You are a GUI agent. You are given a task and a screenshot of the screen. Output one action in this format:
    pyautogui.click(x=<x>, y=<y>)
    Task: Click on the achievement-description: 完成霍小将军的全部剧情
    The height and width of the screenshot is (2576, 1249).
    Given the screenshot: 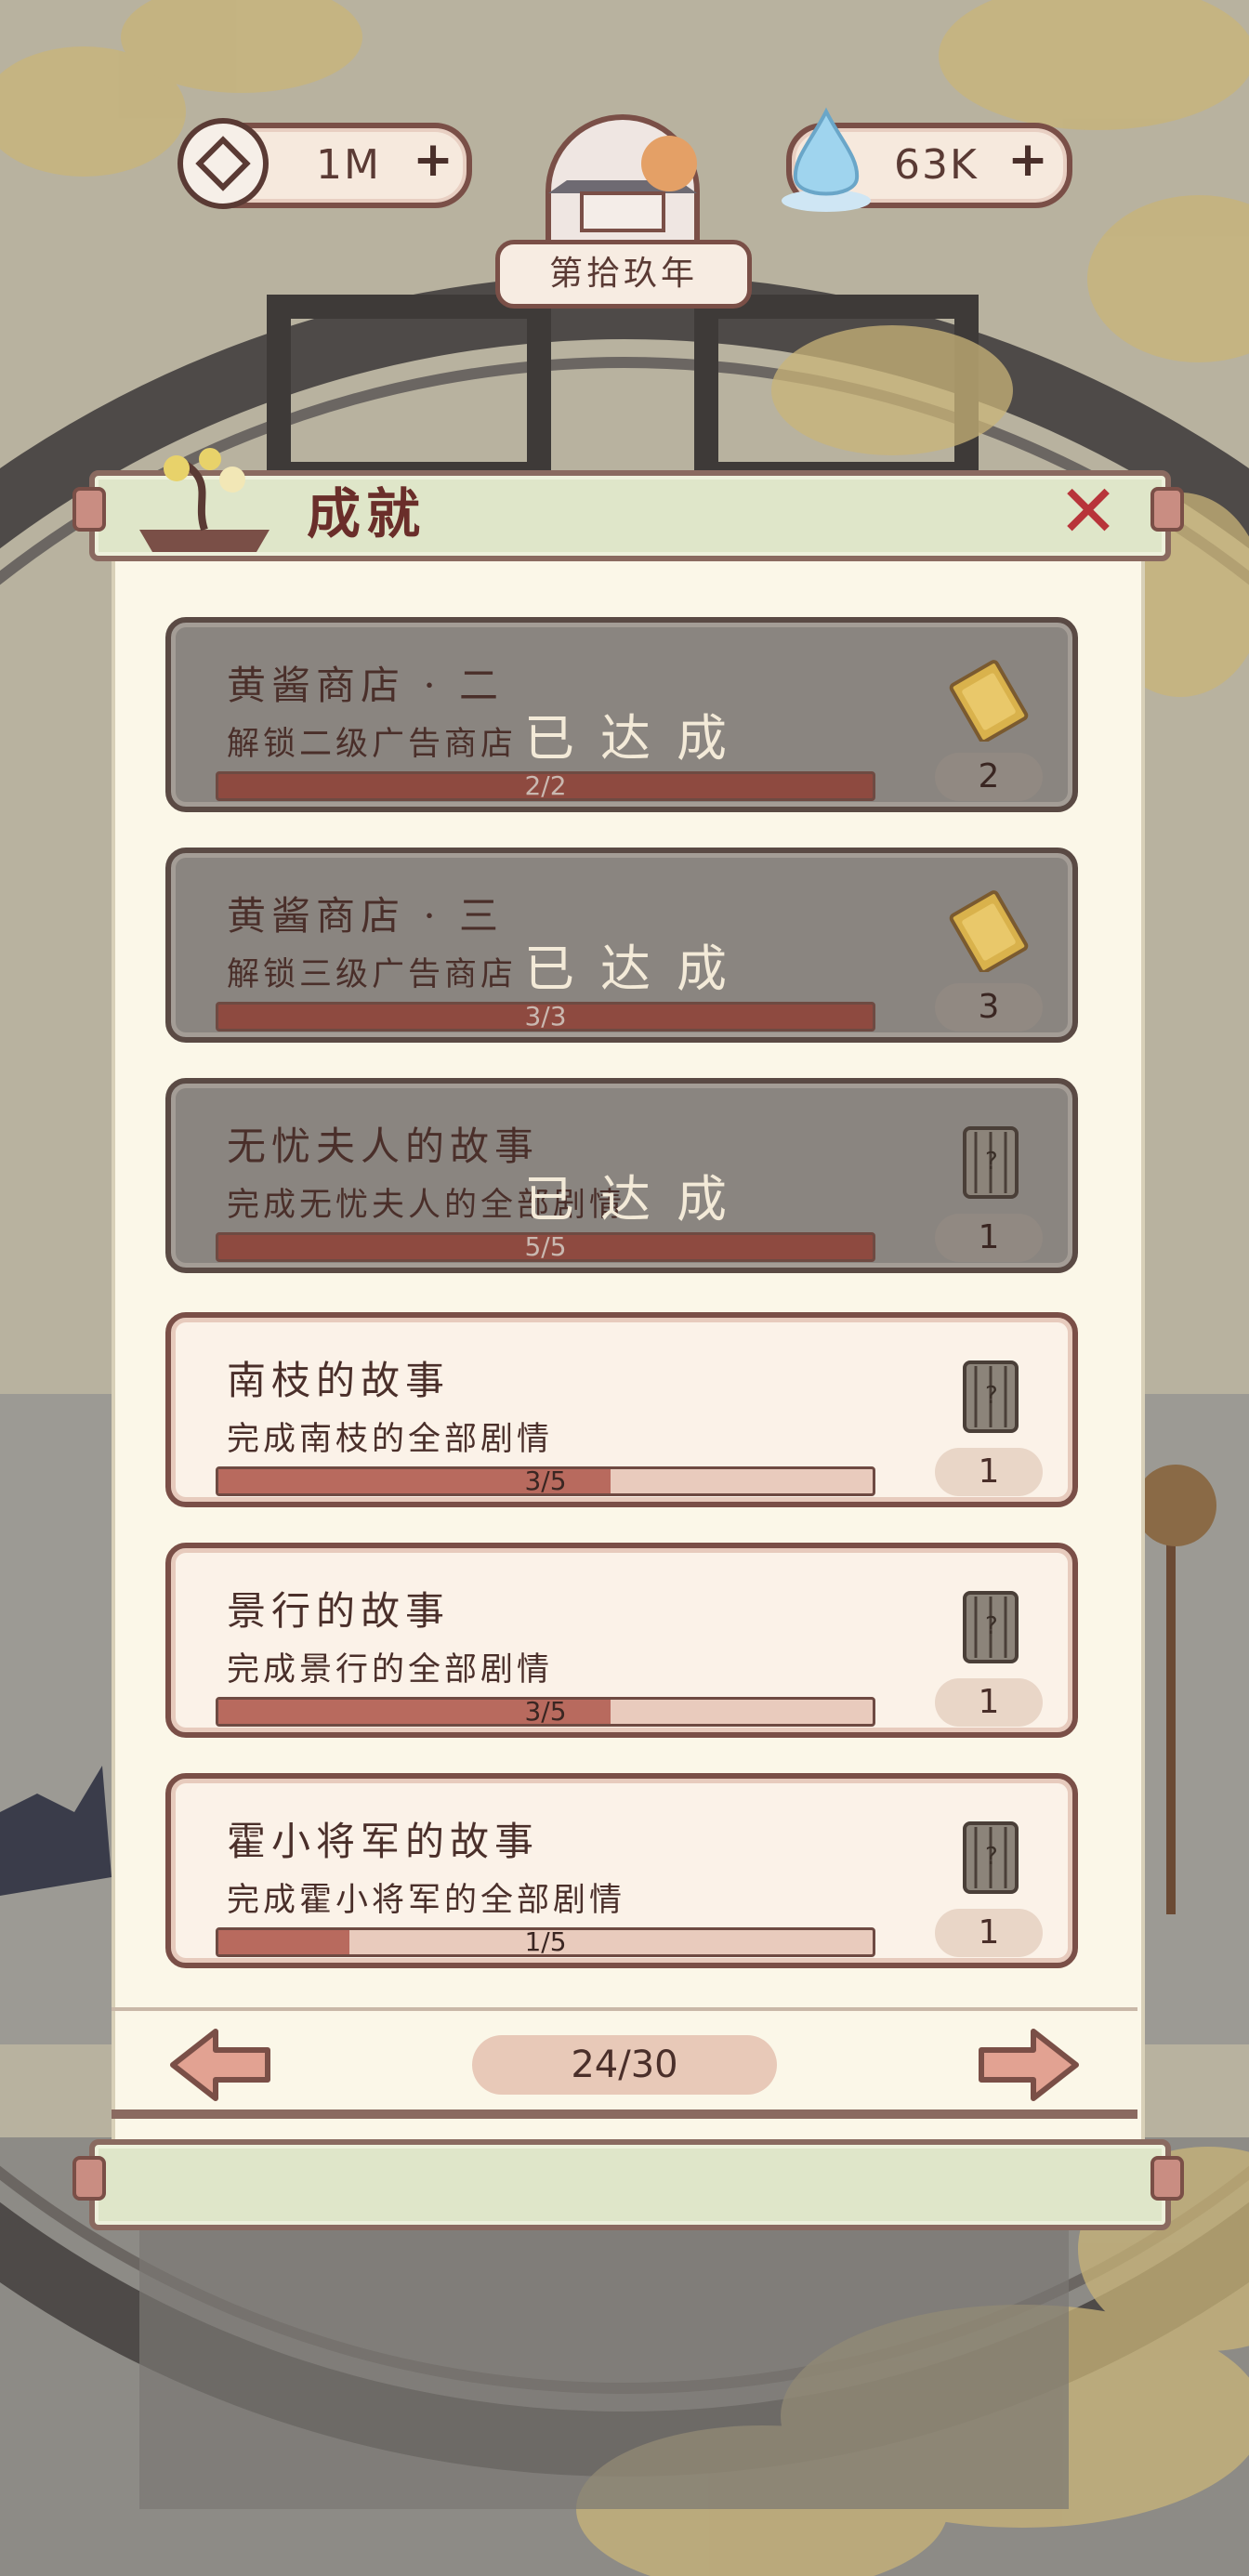 What is the action you would take?
    pyautogui.click(x=426, y=1900)
    